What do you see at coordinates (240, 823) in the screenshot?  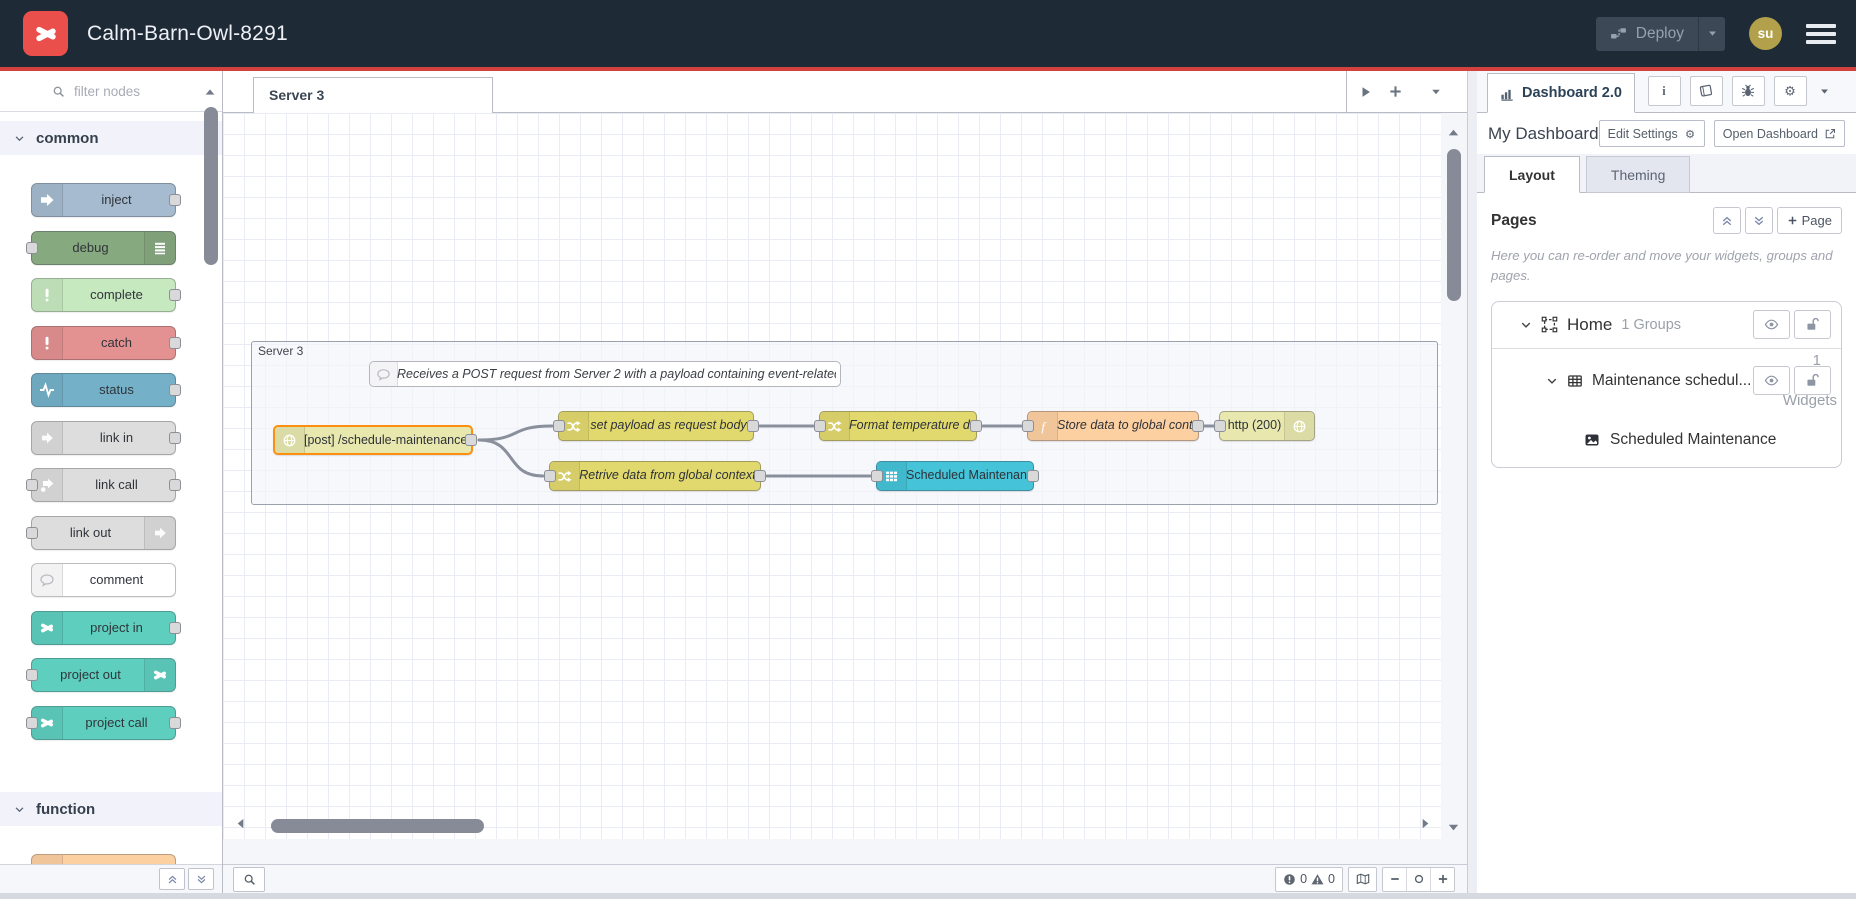 I see `canvas-scroll-left-icon` at bounding box center [240, 823].